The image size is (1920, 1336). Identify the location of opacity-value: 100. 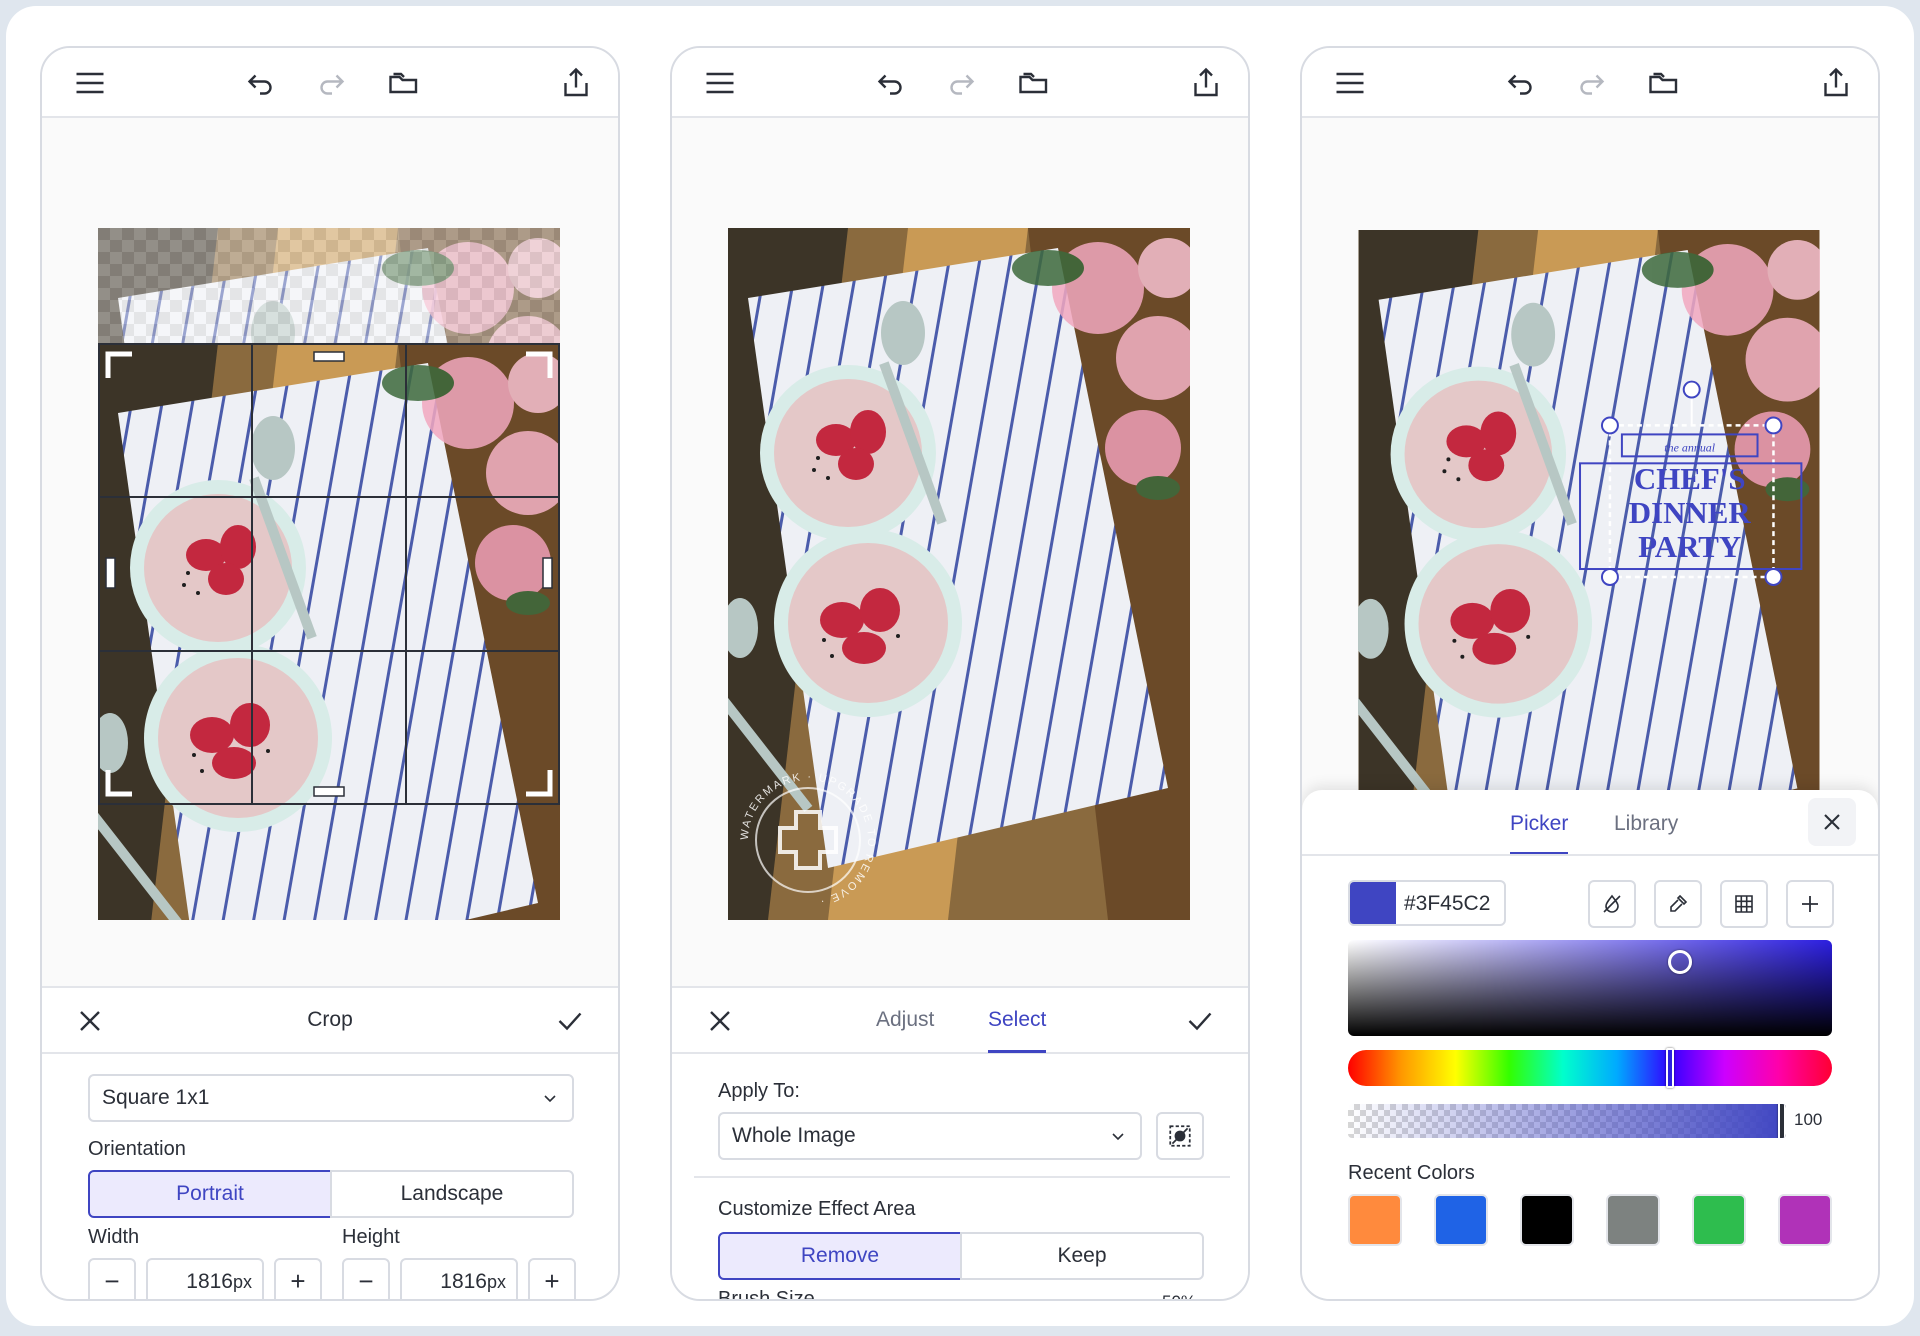
(1808, 1119).